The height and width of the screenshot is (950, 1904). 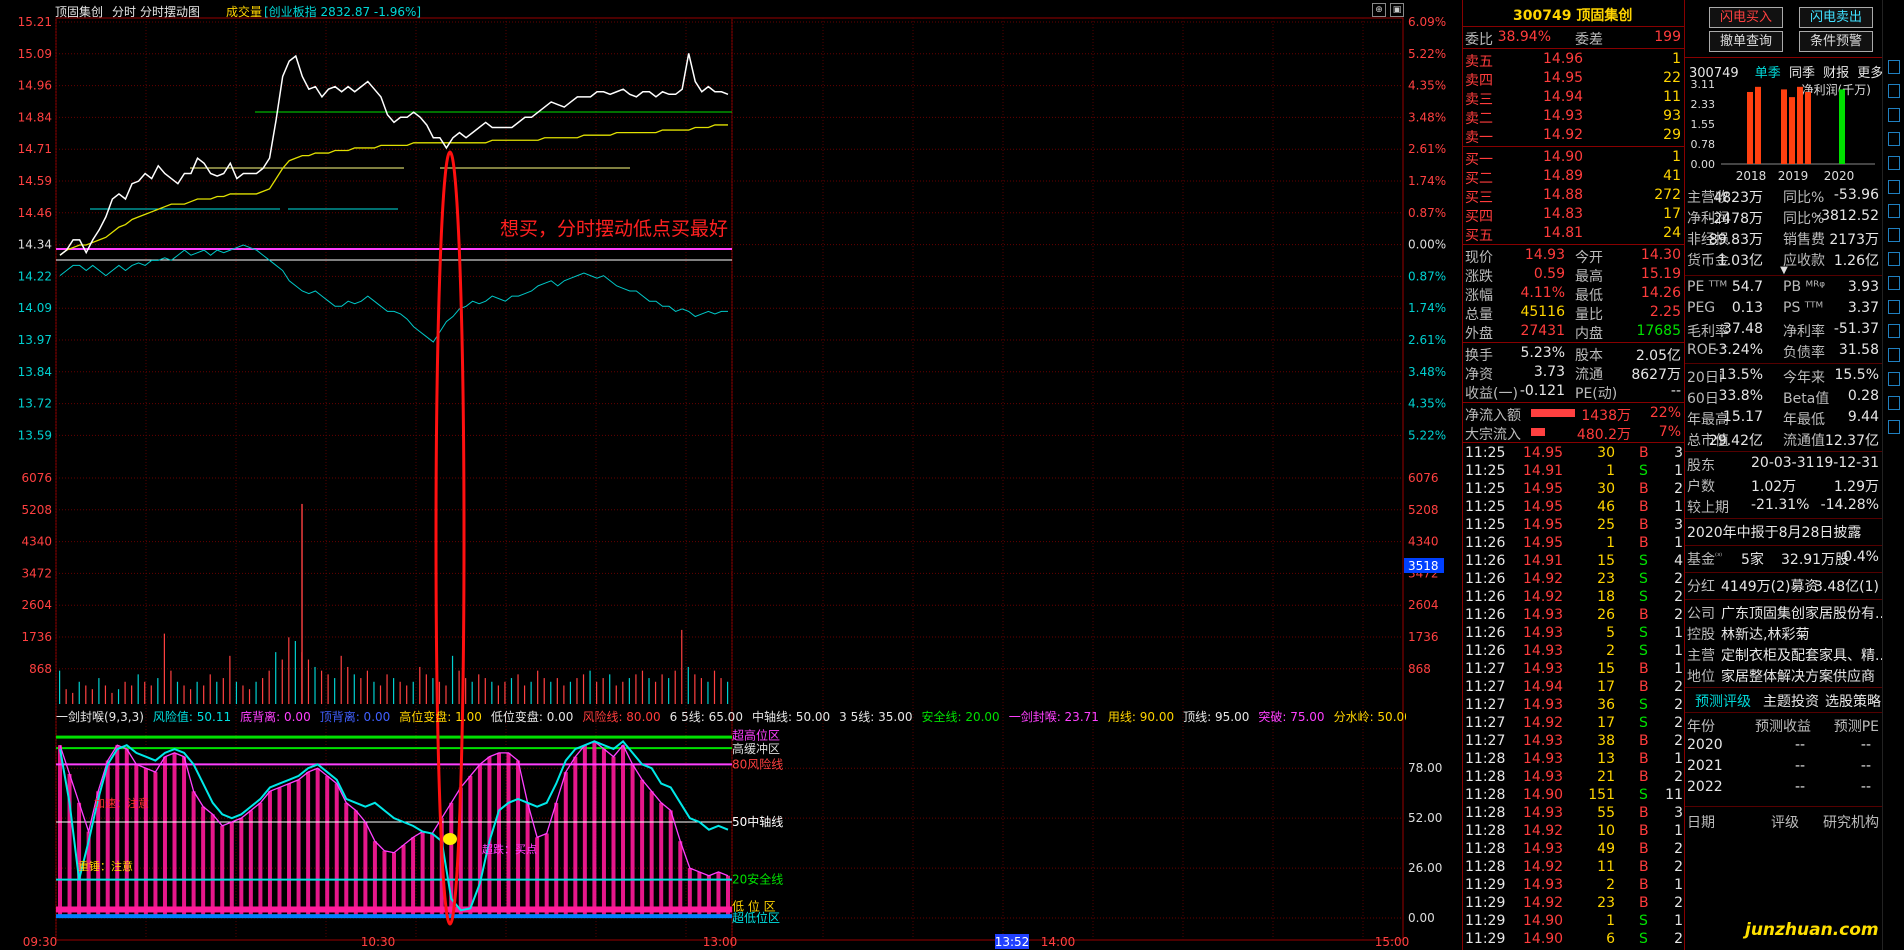 What do you see at coordinates (1574, 543) in the screenshot?
I see `tick-row: 11:26 14.95 1 B 1` at bounding box center [1574, 543].